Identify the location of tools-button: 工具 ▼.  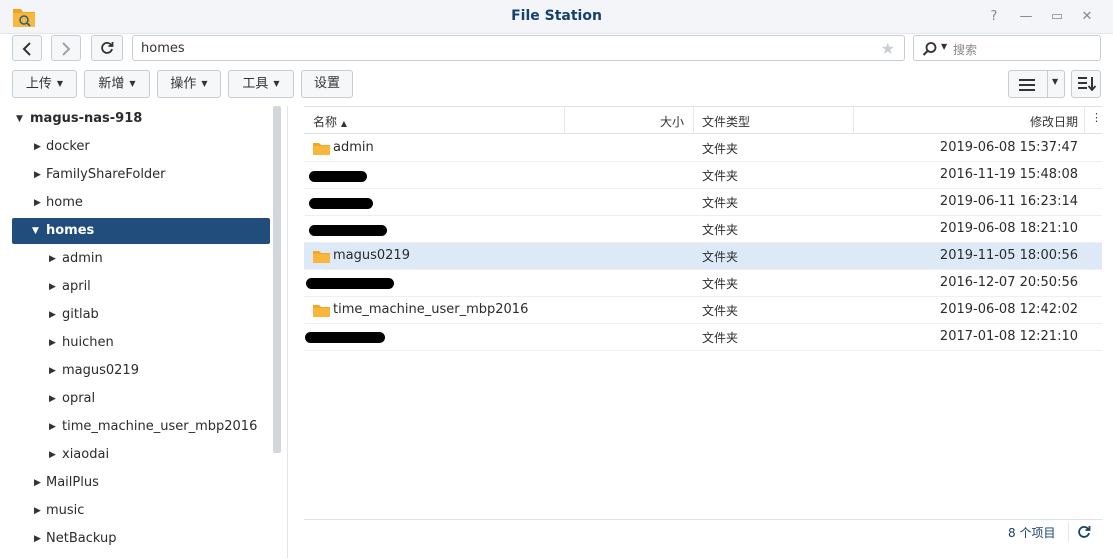
(261, 84).